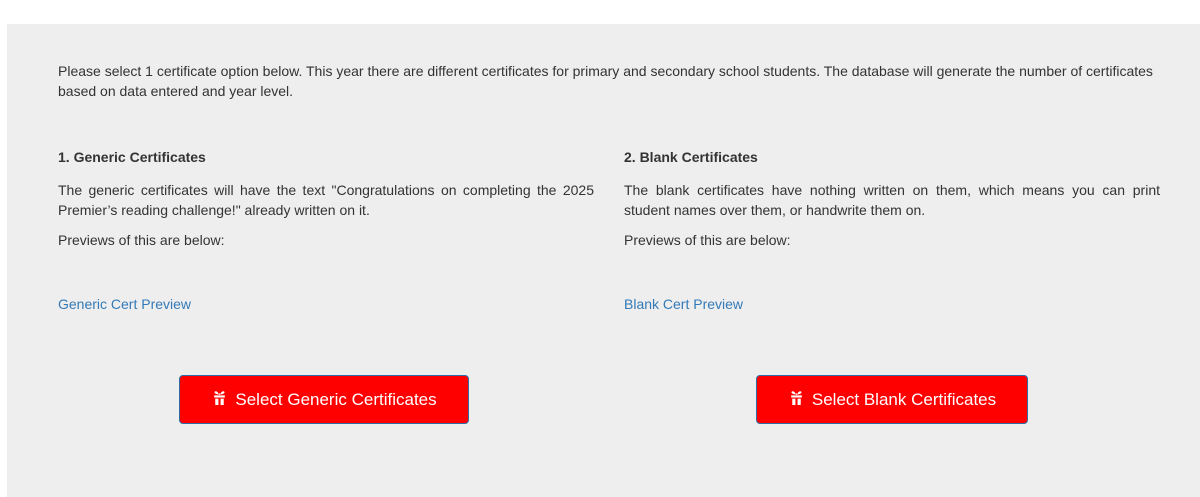 This screenshot has height=497, width=1200. Describe the element at coordinates (124, 304) in the screenshot. I see `generic-preview-link: Generic Cert Preview` at that location.